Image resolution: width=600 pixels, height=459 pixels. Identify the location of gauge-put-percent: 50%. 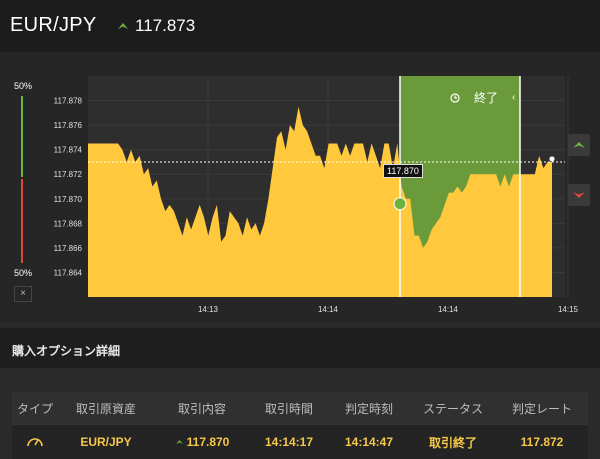
(22, 273).